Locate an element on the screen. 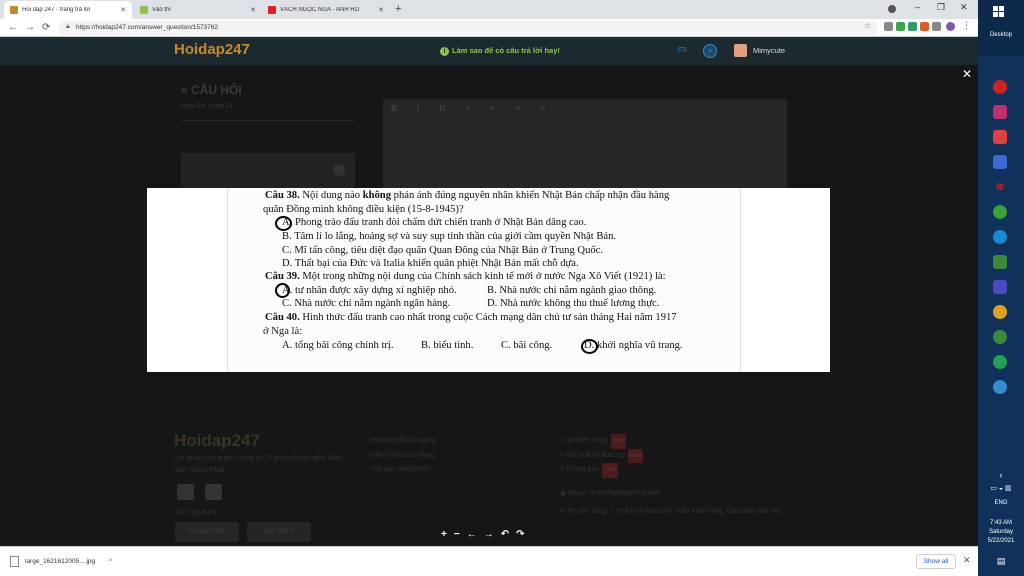 This screenshot has height=576, width=1024. tab-title: VÁCH NGỌC NGÀ - ANH RỒ is located at coordinates (320, 10).